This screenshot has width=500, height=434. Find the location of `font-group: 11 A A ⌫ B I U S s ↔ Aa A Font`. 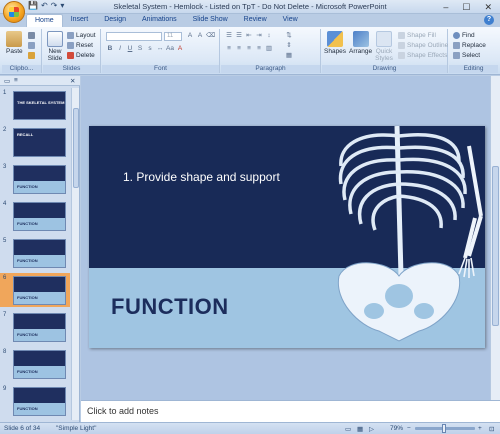

font-group: 11 A A ⌫ B I U S s ↔ Aa A Font is located at coordinates (161, 51).